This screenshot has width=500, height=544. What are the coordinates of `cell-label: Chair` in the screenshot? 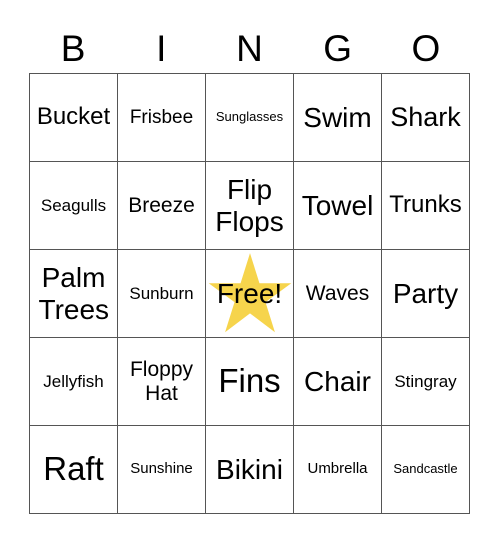 It's located at (337, 381).